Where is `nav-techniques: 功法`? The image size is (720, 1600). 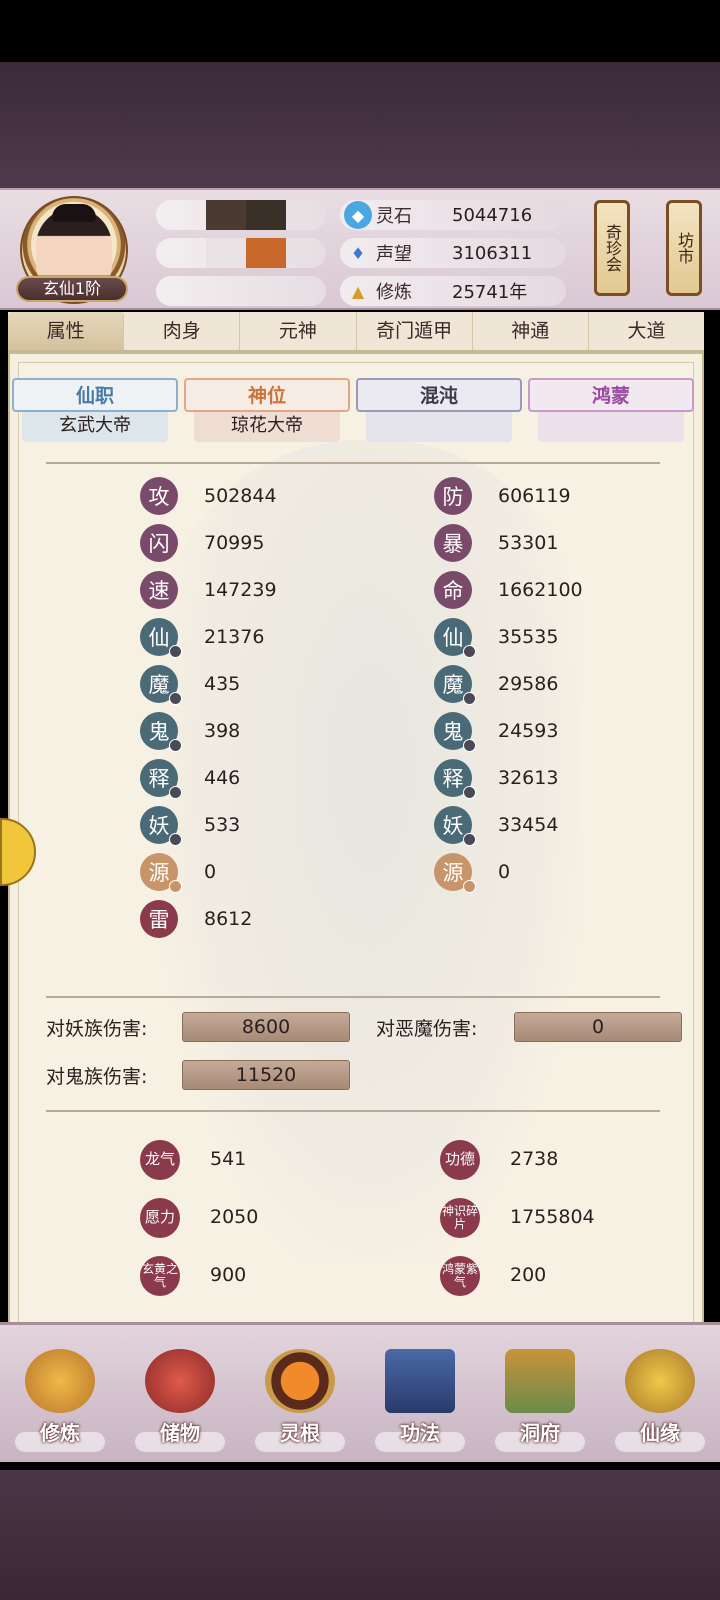 nav-techniques: 功法 is located at coordinates (420, 1393).